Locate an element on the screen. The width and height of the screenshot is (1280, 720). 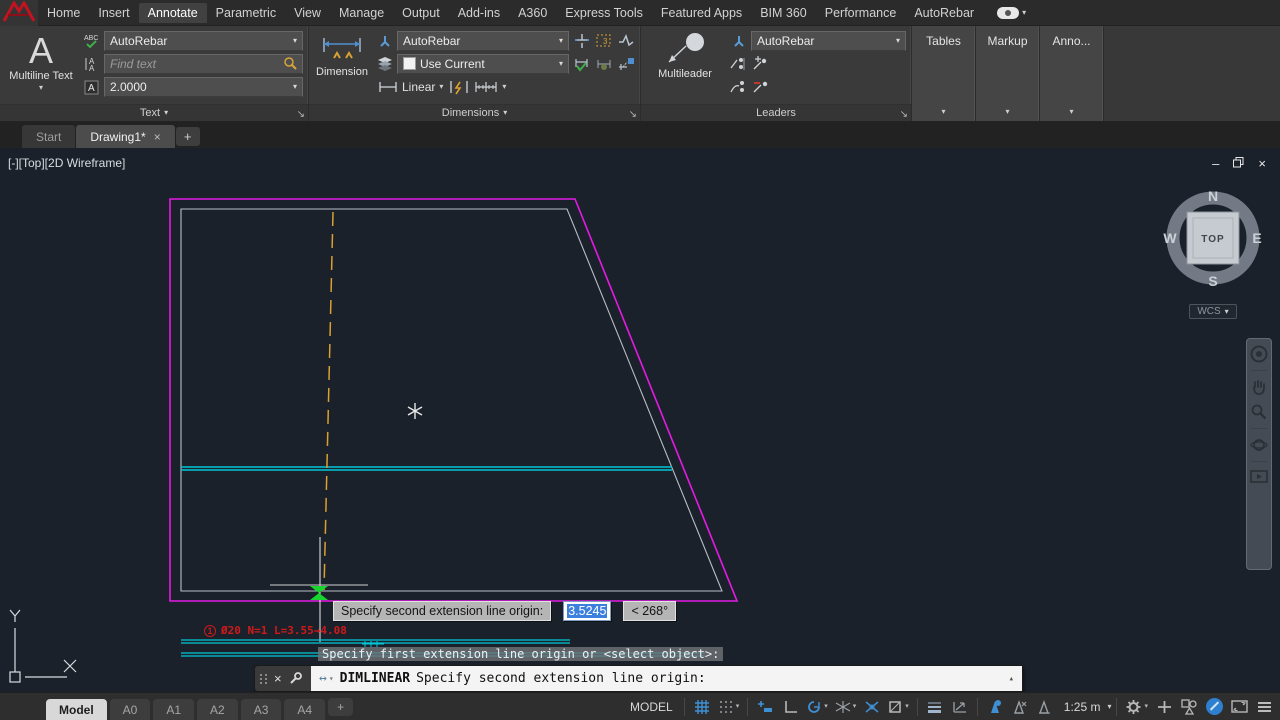
zoom-icon is located at coordinates (1259, 412).